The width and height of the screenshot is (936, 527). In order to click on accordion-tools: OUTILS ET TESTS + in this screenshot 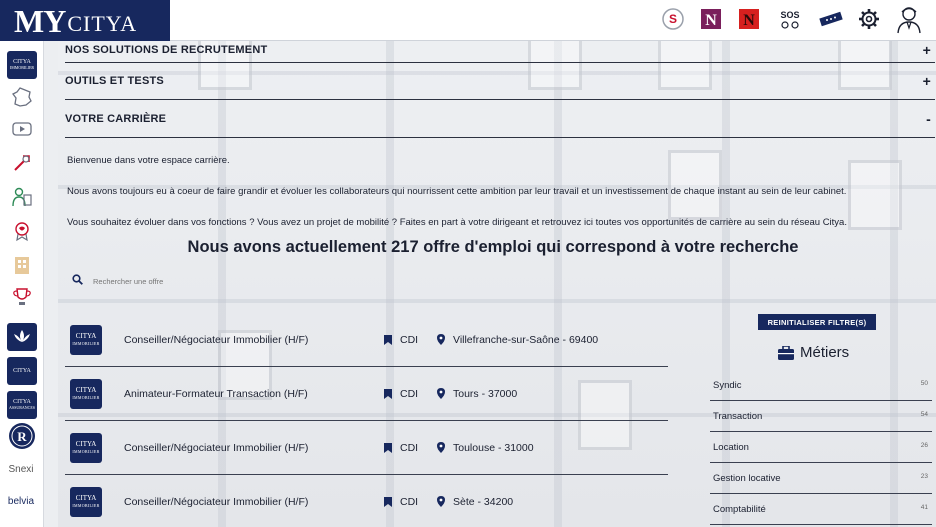, I will do `click(500, 81)`.